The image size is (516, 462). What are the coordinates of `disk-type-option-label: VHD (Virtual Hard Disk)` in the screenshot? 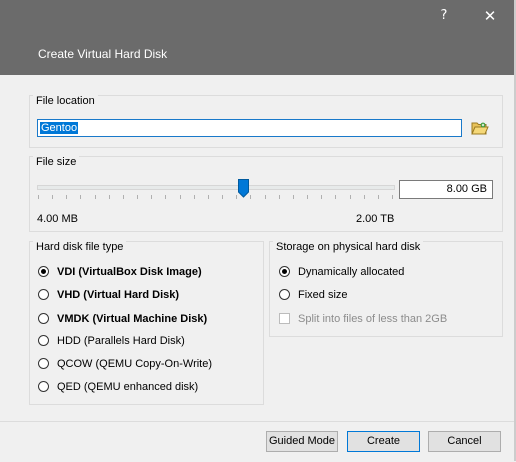 It's located at (118, 295).